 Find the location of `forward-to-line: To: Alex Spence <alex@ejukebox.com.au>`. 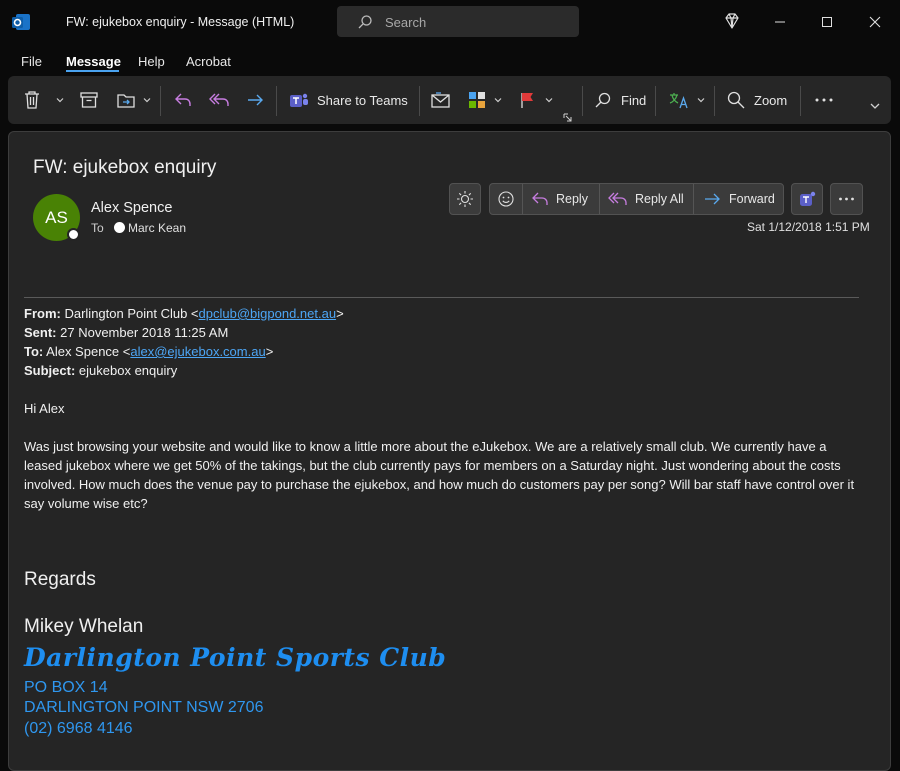

forward-to-line: To: Alex Spence <alex@ejukebox.com.au> is located at coordinates (444, 351).